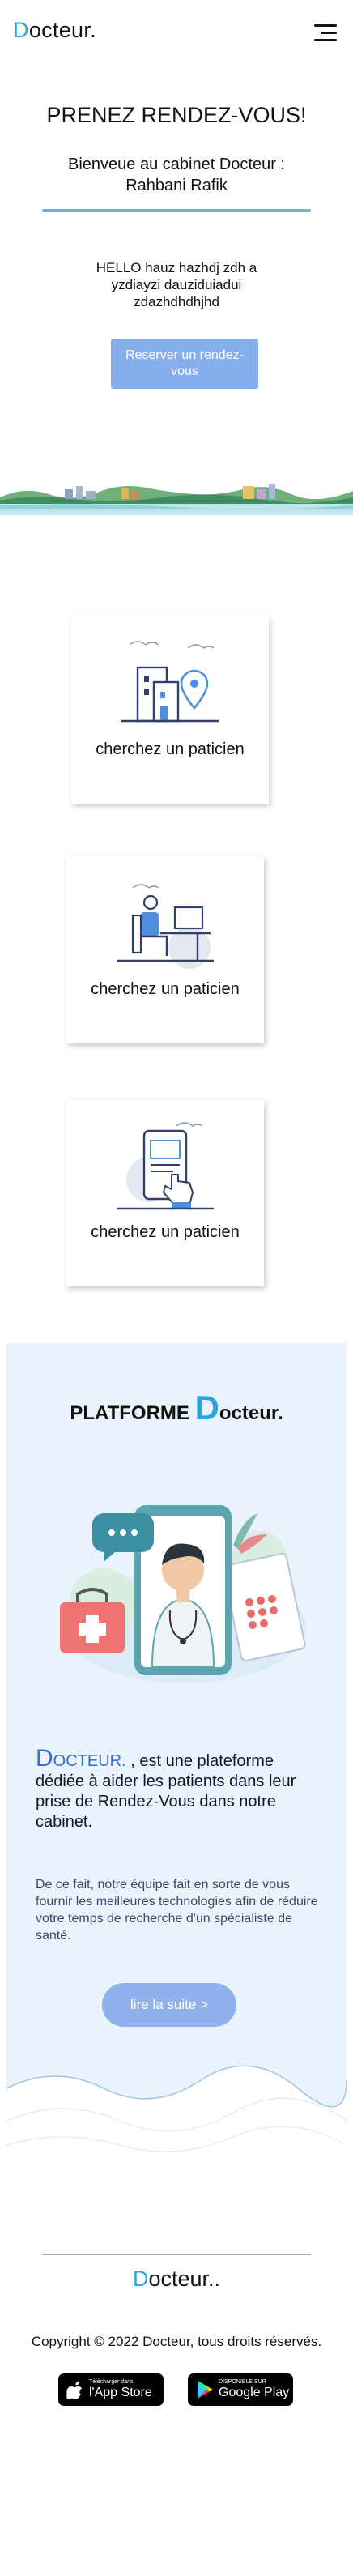 The width and height of the screenshot is (353, 2576). I want to click on platform-title-initial: D, so click(206, 1407).